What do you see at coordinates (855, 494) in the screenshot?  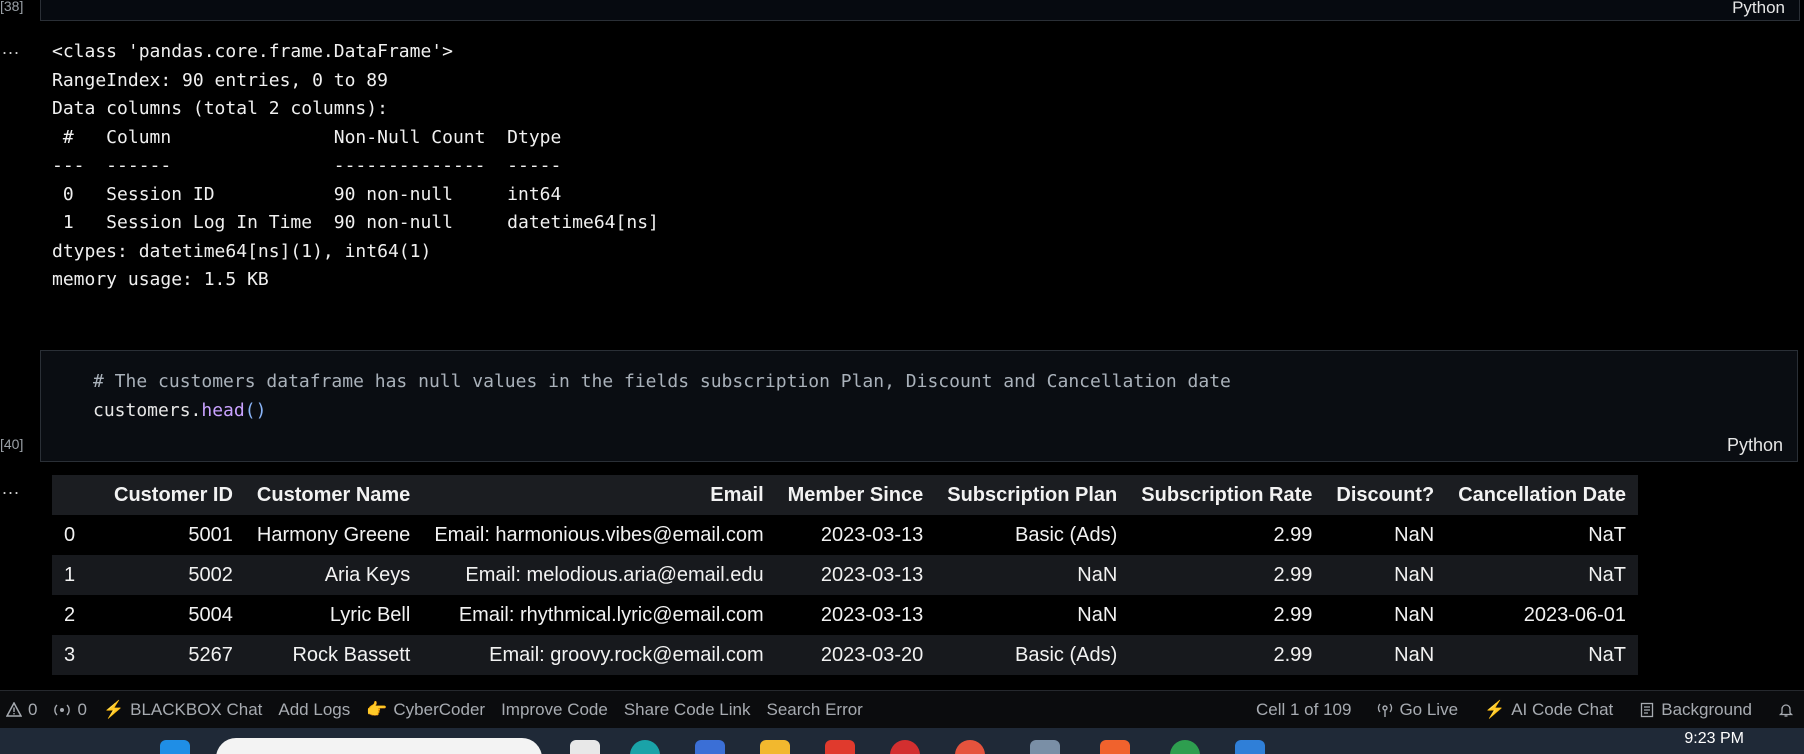 I see `column-header: Member Since` at bounding box center [855, 494].